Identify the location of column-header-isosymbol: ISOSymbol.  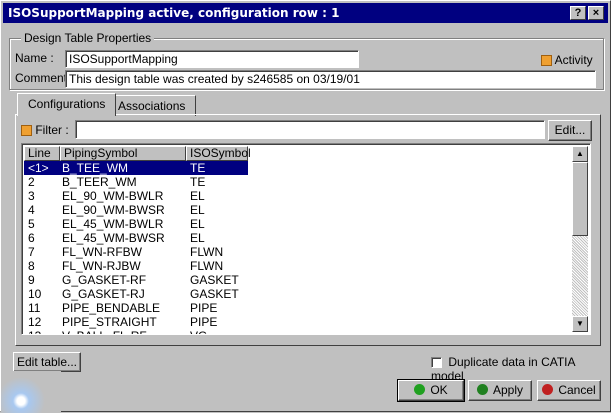
(218, 153).